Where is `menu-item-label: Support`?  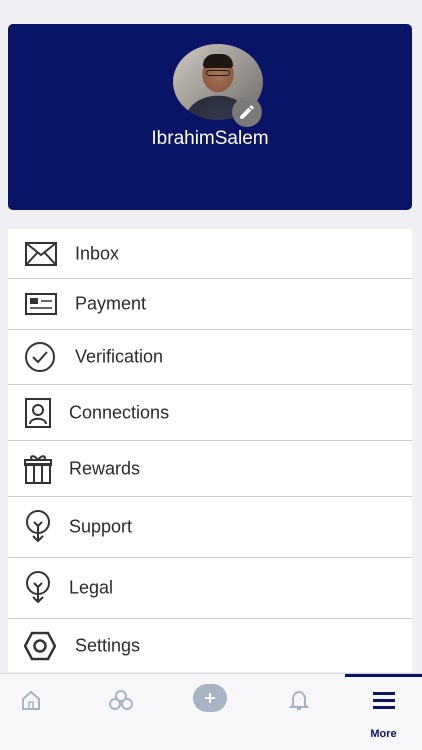 menu-item-label: Support is located at coordinates (101, 526).